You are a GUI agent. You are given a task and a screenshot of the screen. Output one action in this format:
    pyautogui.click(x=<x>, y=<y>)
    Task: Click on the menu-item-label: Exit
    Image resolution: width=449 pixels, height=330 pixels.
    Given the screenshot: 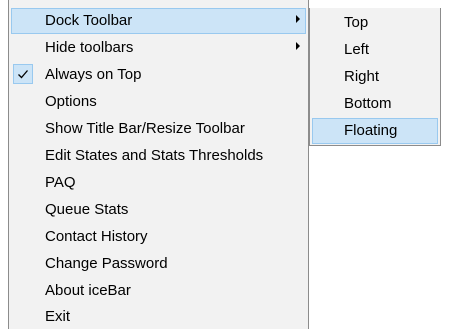 What is the action you would take?
    pyautogui.click(x=58, y=316)
    